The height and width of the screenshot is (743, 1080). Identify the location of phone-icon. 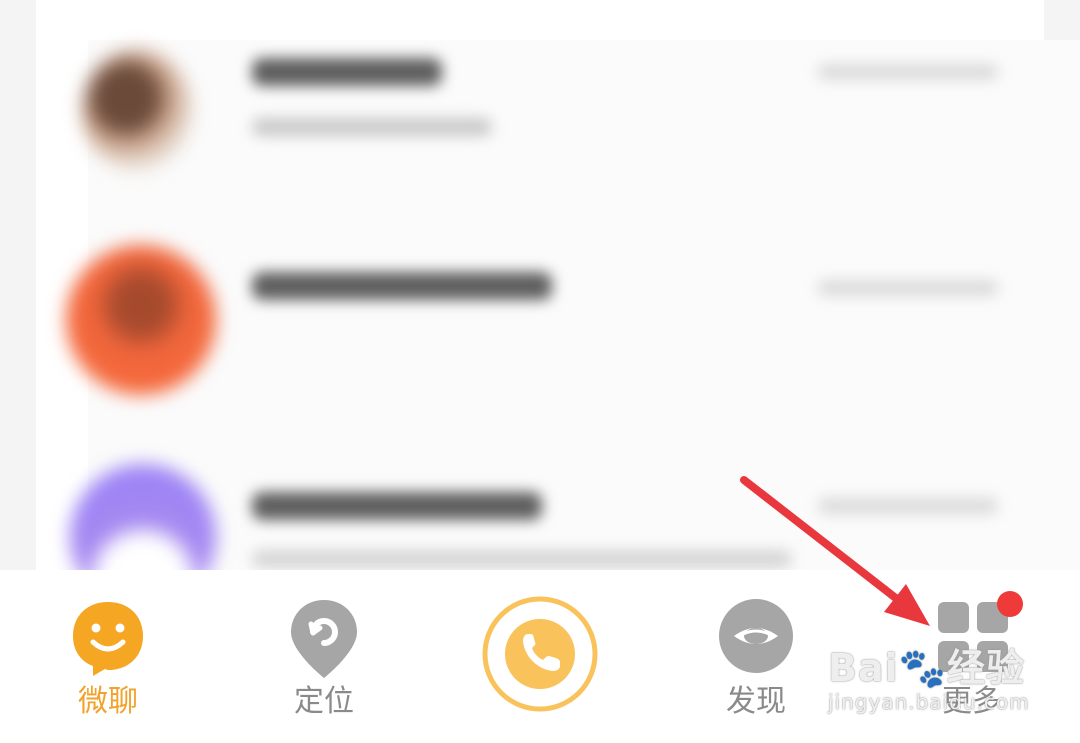
(540, 656).